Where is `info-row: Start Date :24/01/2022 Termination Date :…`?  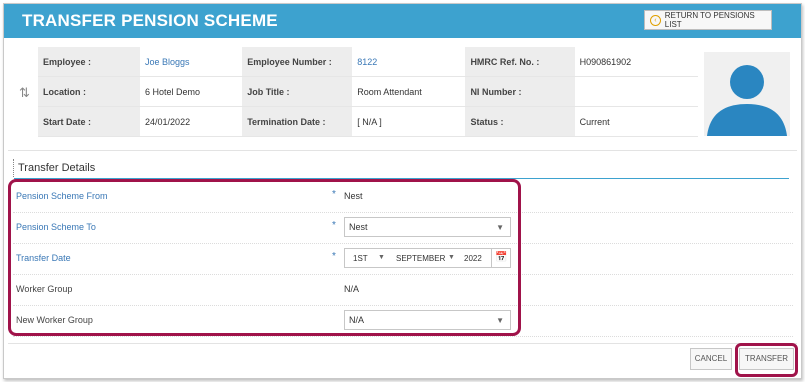
info-row: Start Date :24/01/2022 Termination Date :… is located at coordinates (368, 121).